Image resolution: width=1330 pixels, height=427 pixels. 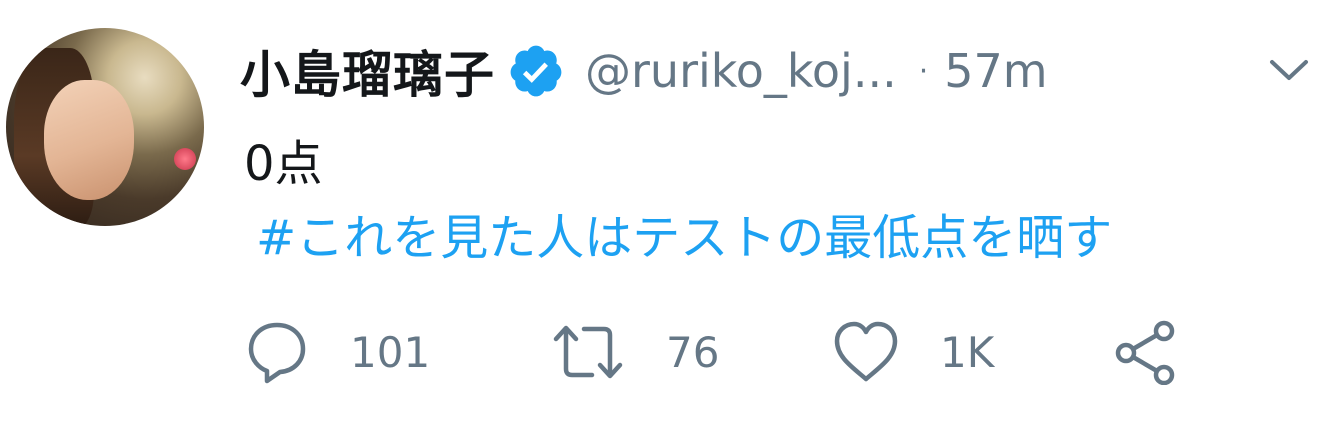 I want to click on retweet-button: 76, so click(x=634, y=352).